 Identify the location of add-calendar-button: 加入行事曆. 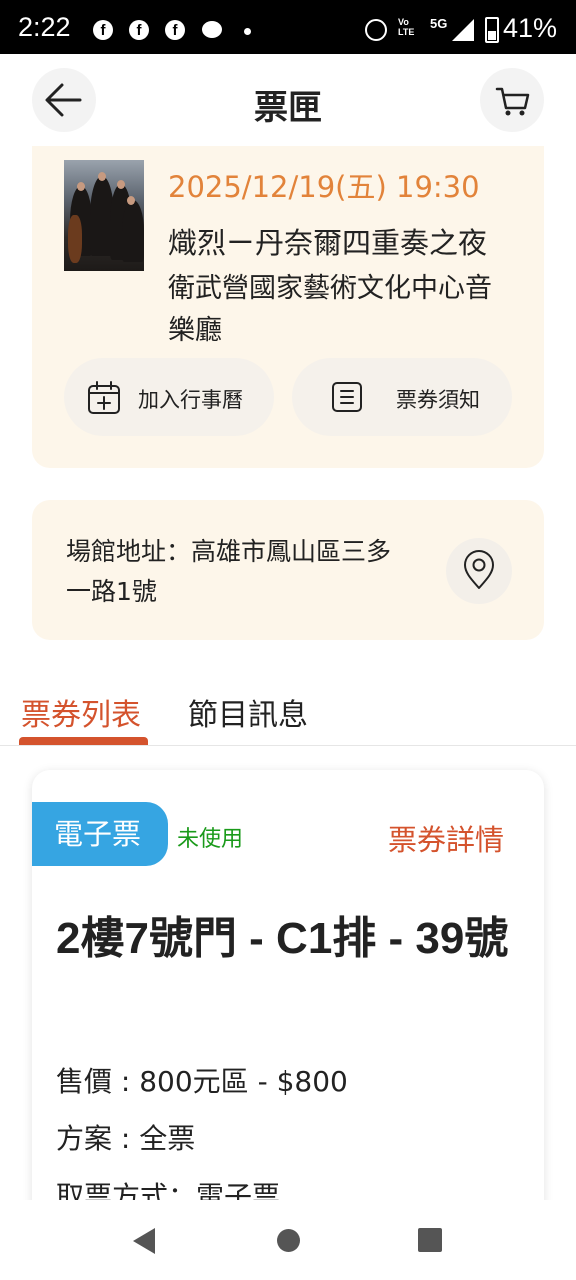
(169, 397).